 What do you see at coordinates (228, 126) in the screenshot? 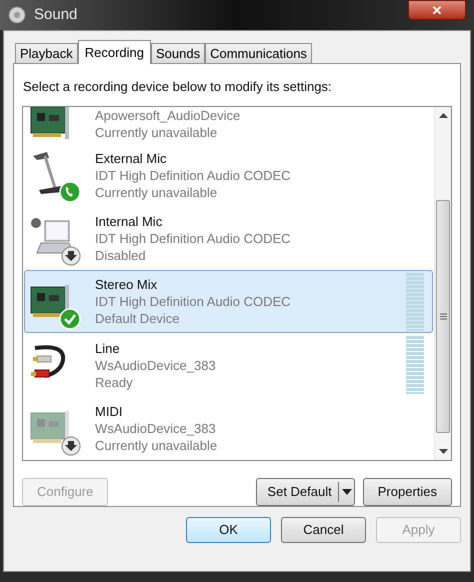
I see `device-item: Apowersoft_AudioDevice Currently unavailable` at bounding box center [228, 126].